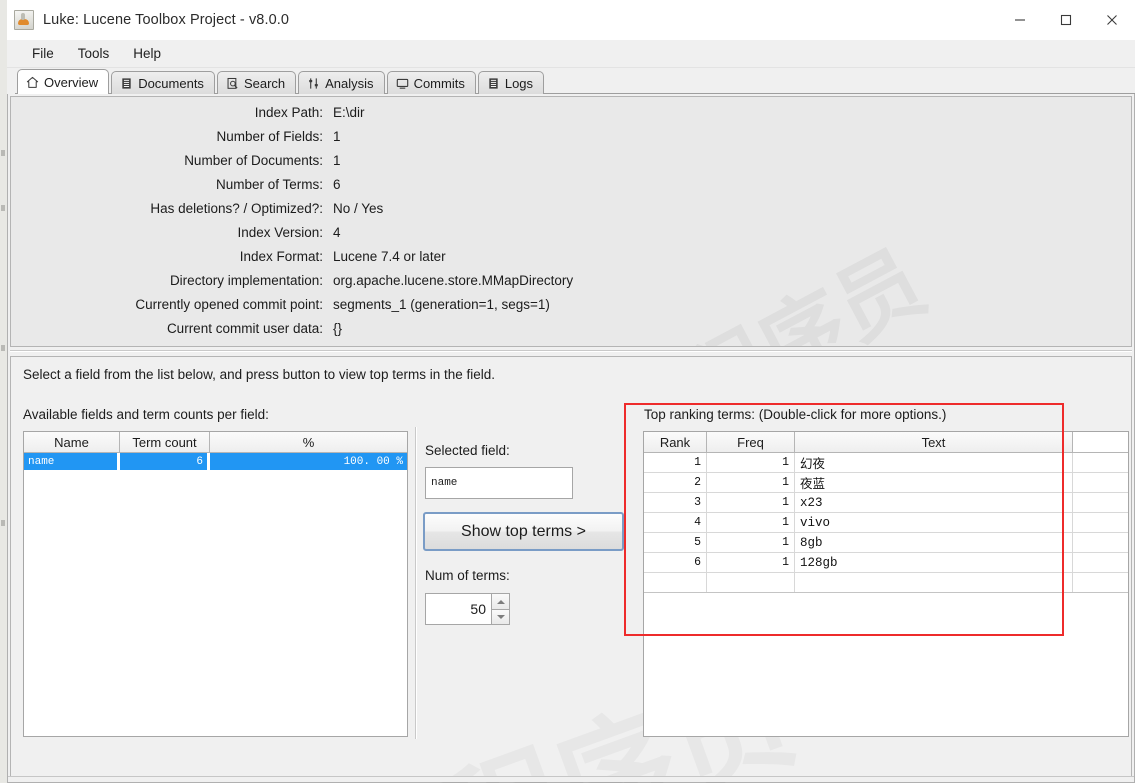  Describe the element at coordinates (269, 136) in the screenshot. I see `overview-row-label: Number of Fields:` at that location.